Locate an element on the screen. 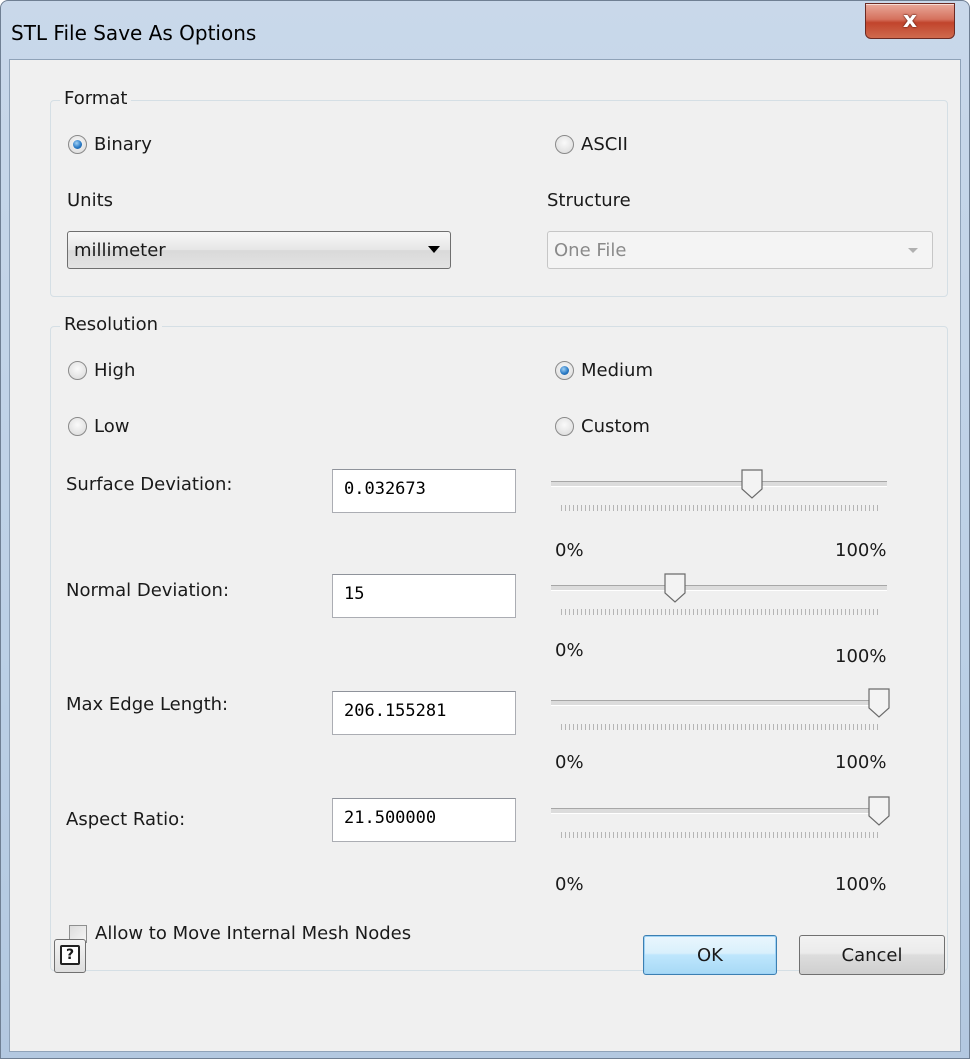  aspect-ratio-label: Aspect Ratio: is located at coordinates (126, 819).